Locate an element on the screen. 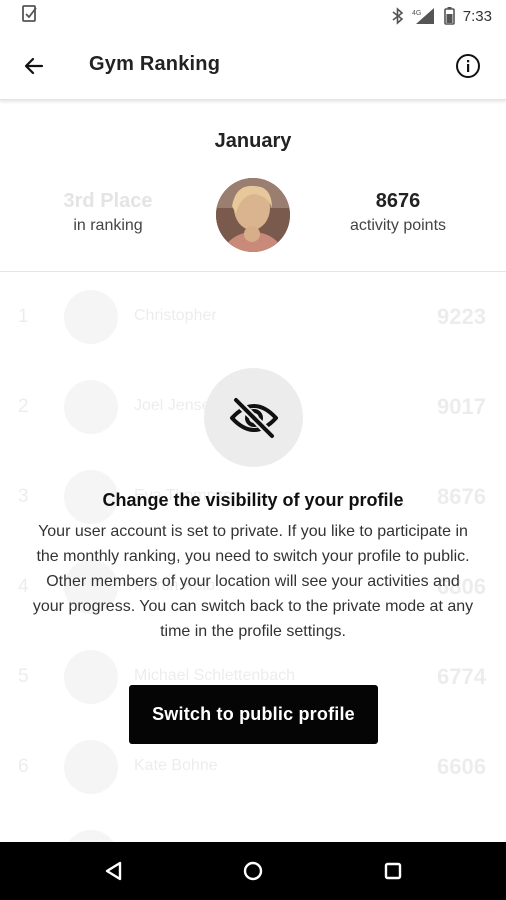  ranking-month: January is located at coordinates (253, 141).